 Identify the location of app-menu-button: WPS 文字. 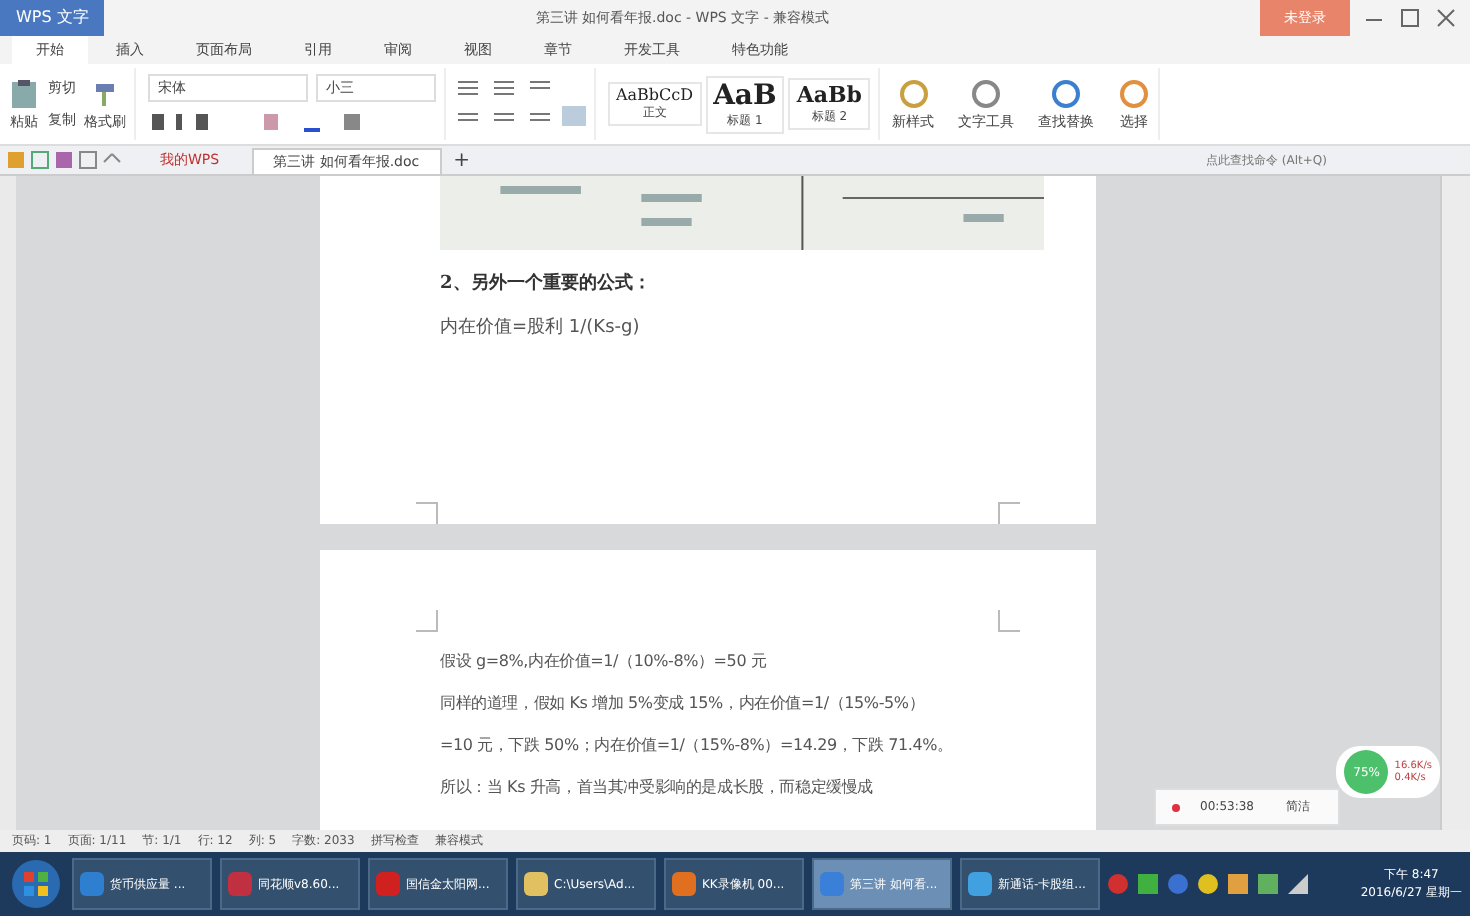
(52, 18).